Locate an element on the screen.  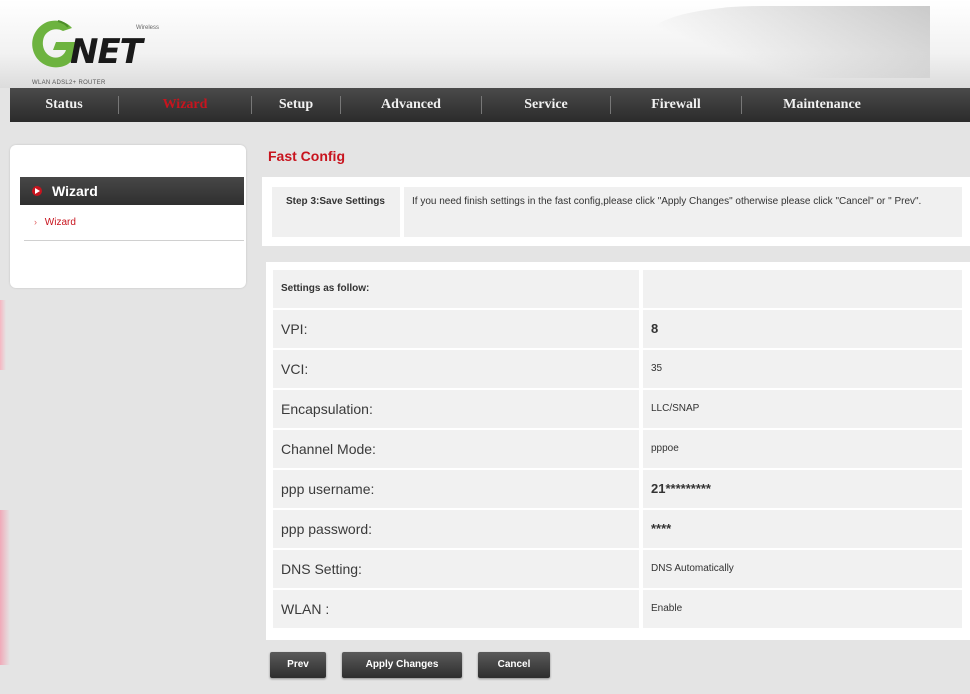
setting-label: DNS Setting: is located at coordinates (456, 569).